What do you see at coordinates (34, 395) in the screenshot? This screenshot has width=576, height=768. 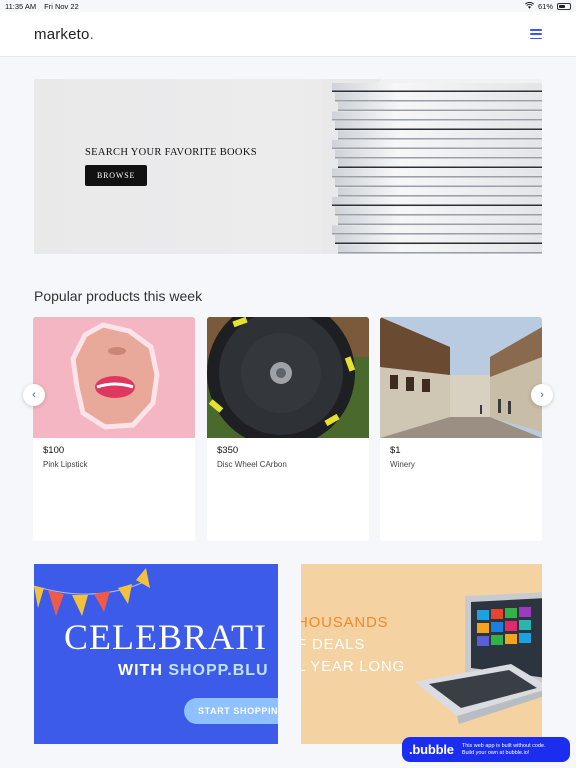 I see `carousel-prev-icon: ‹` at bounding box center [34, 395].